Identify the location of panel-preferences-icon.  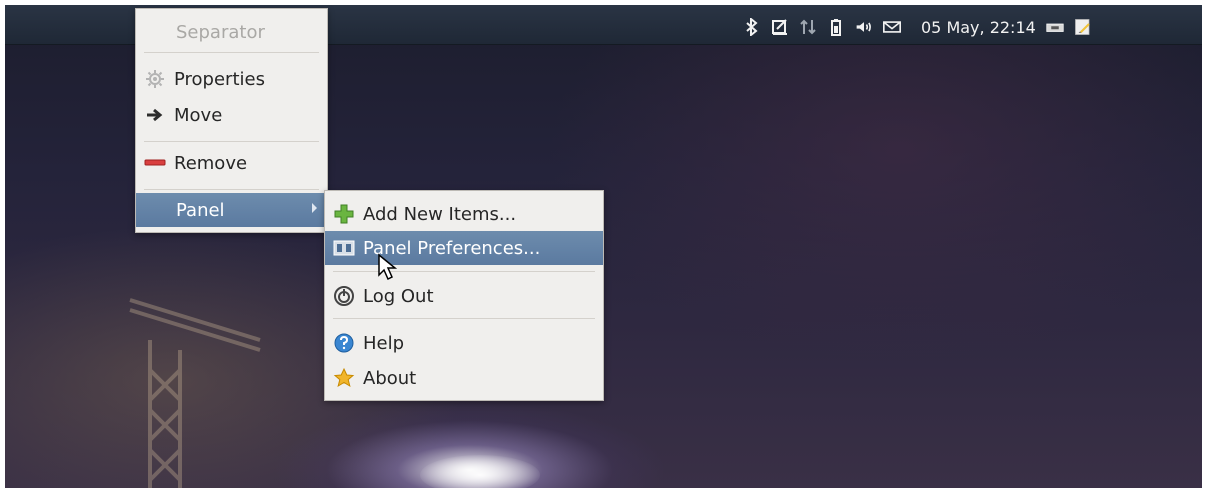
(344, 248).